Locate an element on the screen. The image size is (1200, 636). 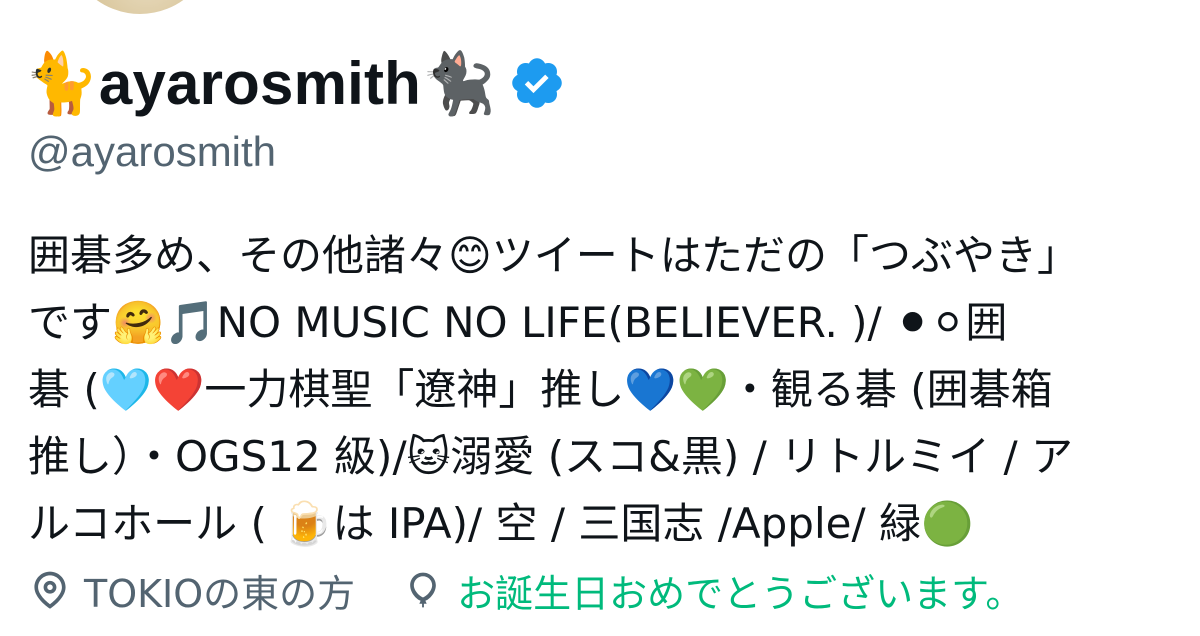
balloon-icon is located at coordinates (423, 590).